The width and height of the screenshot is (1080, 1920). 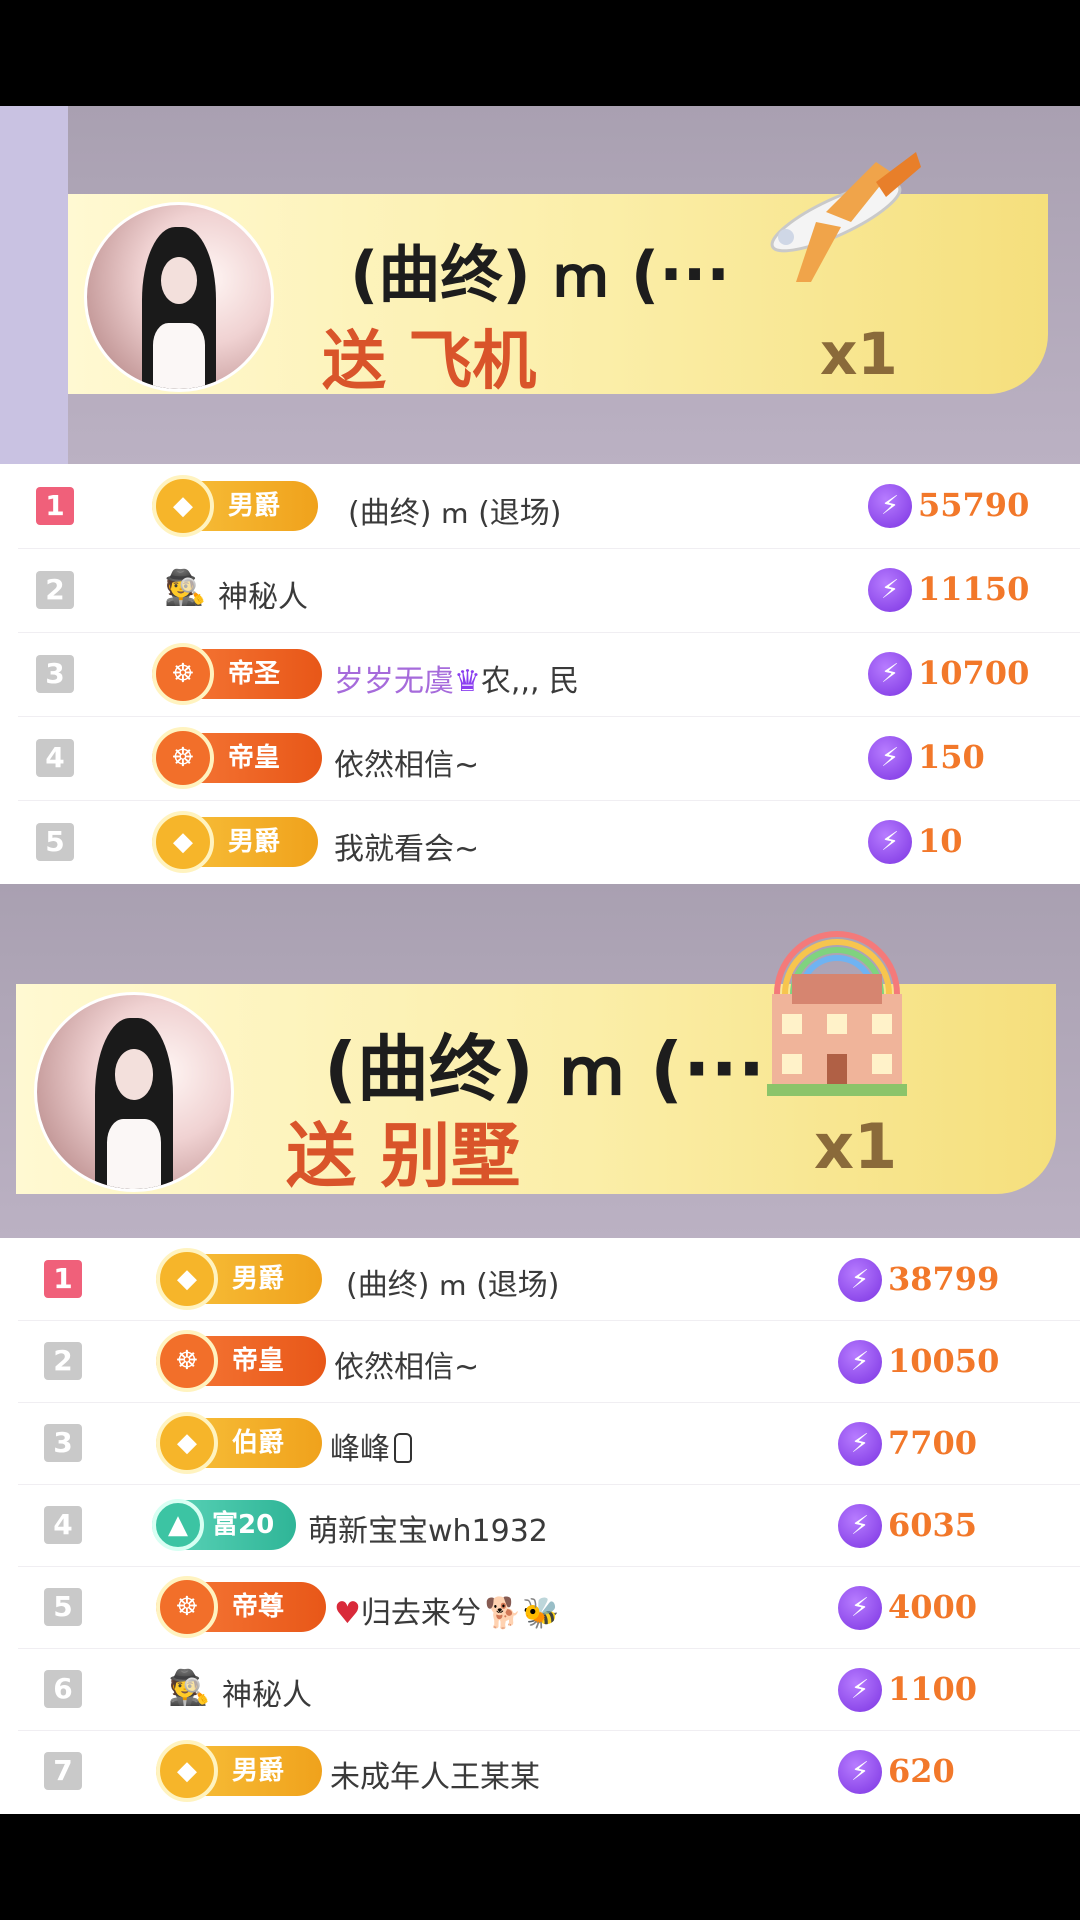 What do you see at coordinates (403, 1156) in the screenshot?
I see `banner-send-text: 送 别墅` at bounding box center [403, 1156].